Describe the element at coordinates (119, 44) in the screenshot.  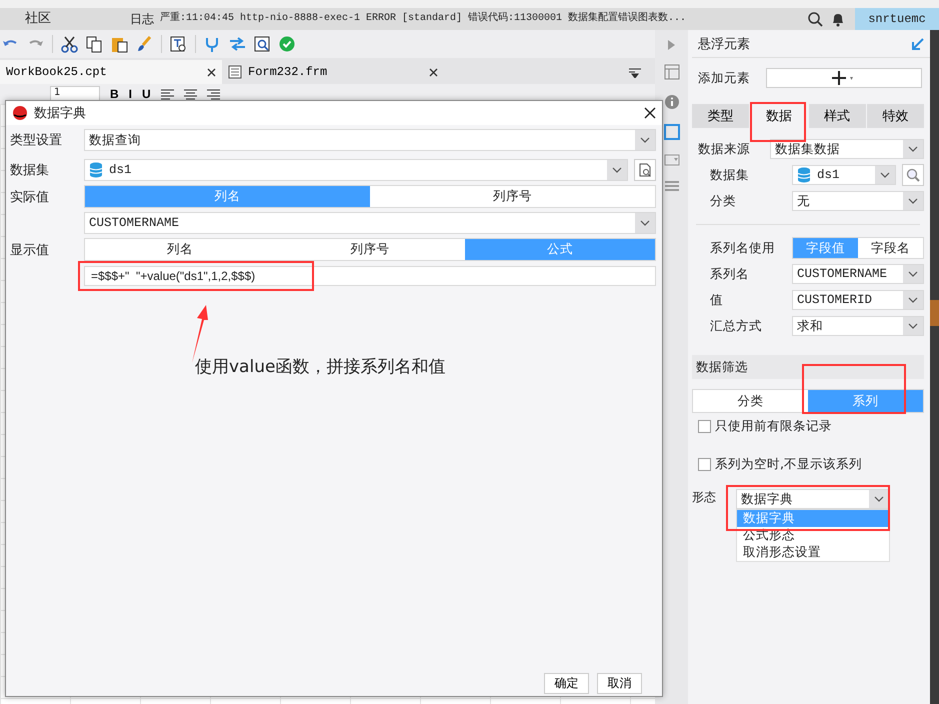
I see `clipboard-icon` at that location.